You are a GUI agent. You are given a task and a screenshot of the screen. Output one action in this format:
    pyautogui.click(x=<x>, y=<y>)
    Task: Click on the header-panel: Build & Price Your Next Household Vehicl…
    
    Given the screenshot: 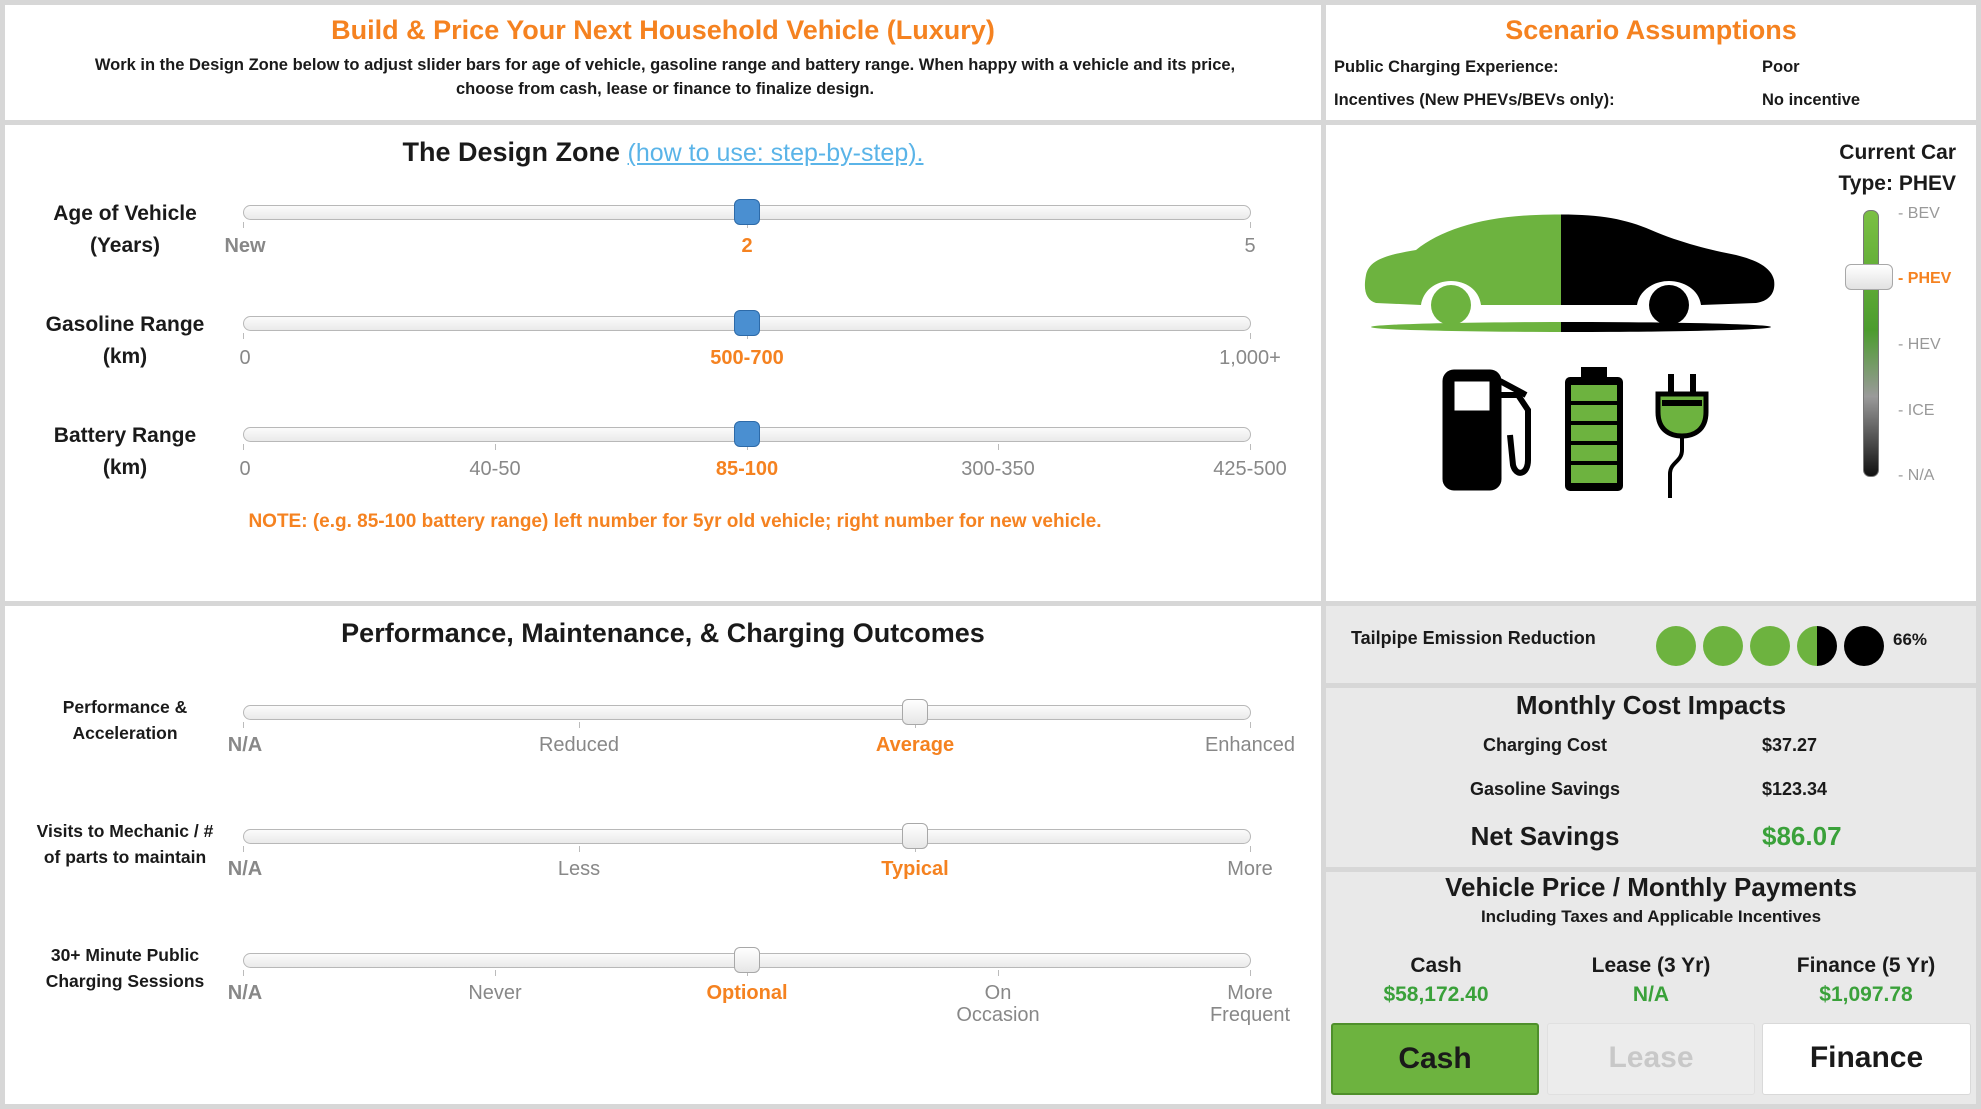 What is the action you would take?
    pyautogui.click(x=663, y=62)
    